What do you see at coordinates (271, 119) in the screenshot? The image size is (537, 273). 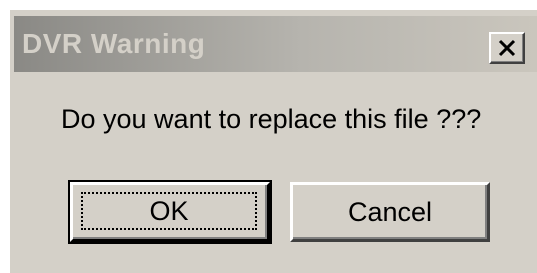 I see `dialog-message: Do you want to replace this file ???` at bounding box center [271, 119].